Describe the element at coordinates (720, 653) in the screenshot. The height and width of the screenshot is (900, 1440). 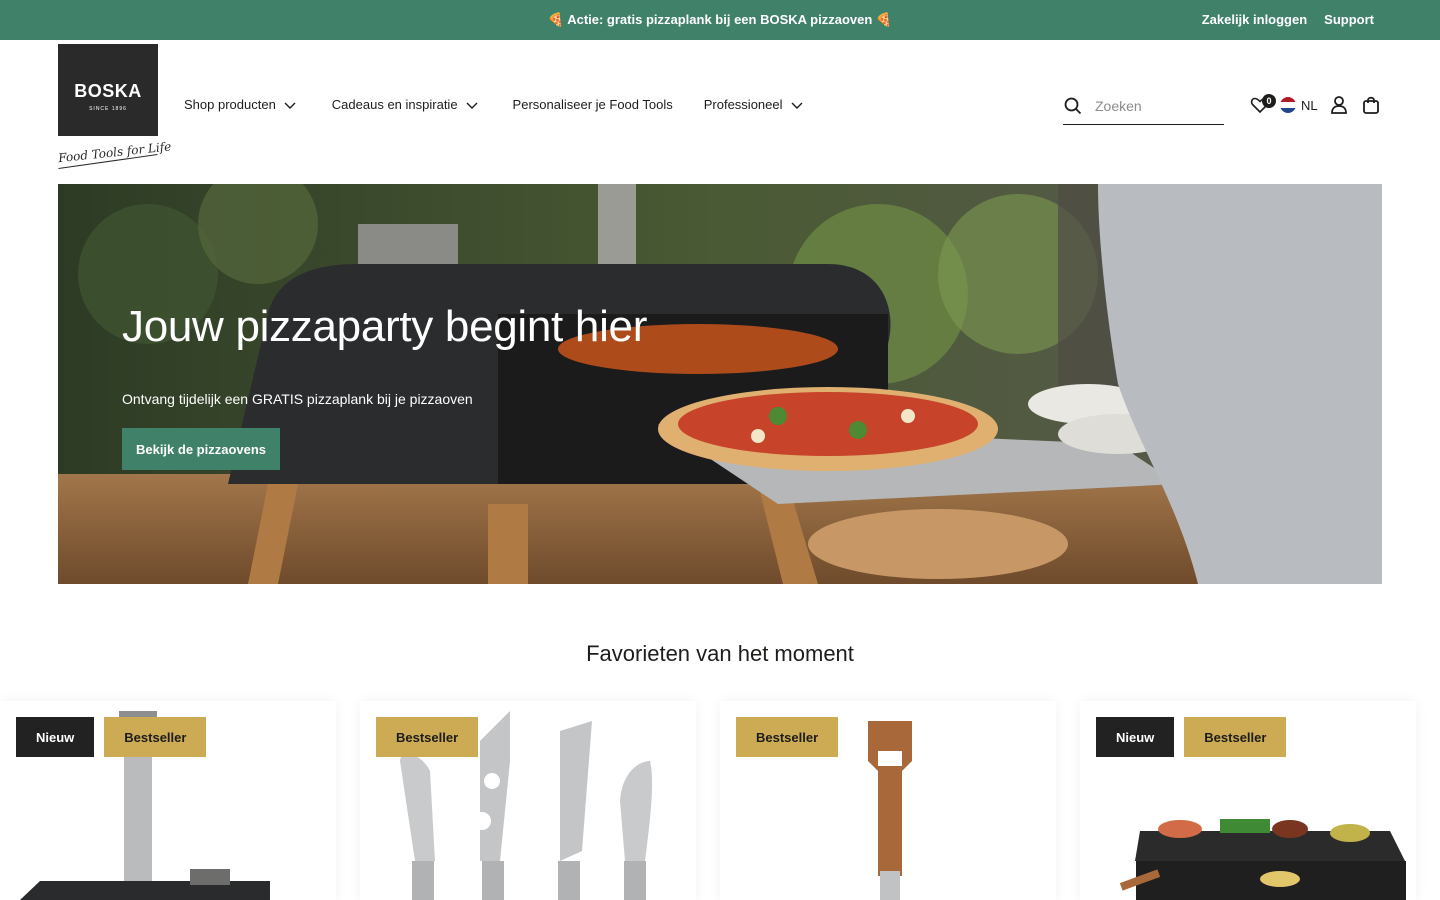
I see `favorites-title: Favorieten van het moment` at that location.